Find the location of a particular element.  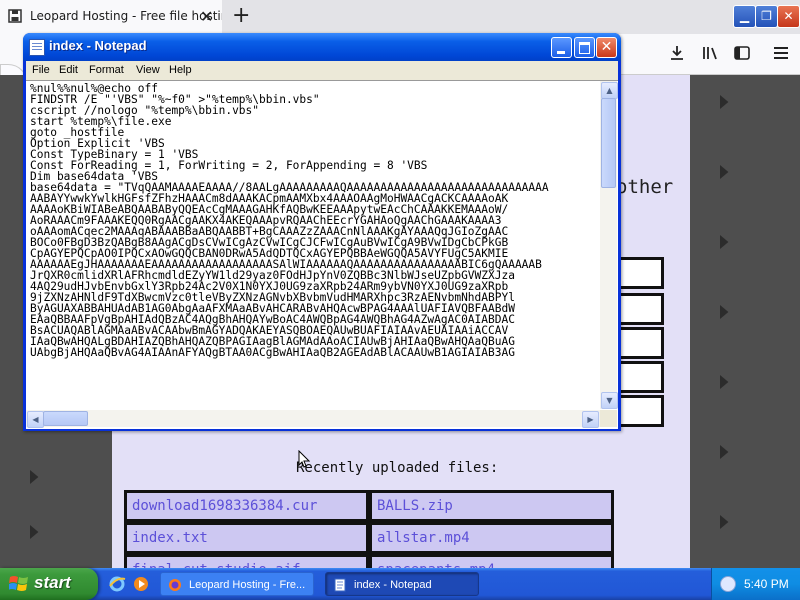

close-button: ✕ is located at coordinates (606, 47).